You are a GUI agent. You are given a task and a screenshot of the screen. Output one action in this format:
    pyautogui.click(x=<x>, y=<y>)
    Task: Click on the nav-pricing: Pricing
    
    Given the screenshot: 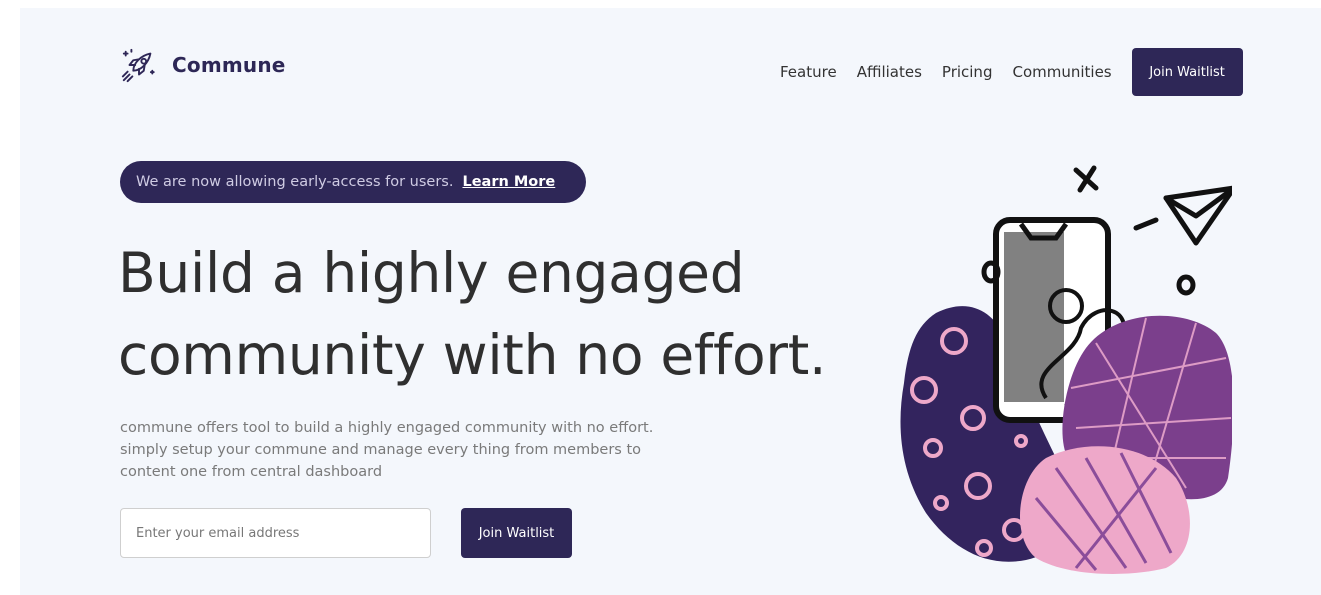 What is the action you would take?
    pyautogui.click(x=967, y=72)
    